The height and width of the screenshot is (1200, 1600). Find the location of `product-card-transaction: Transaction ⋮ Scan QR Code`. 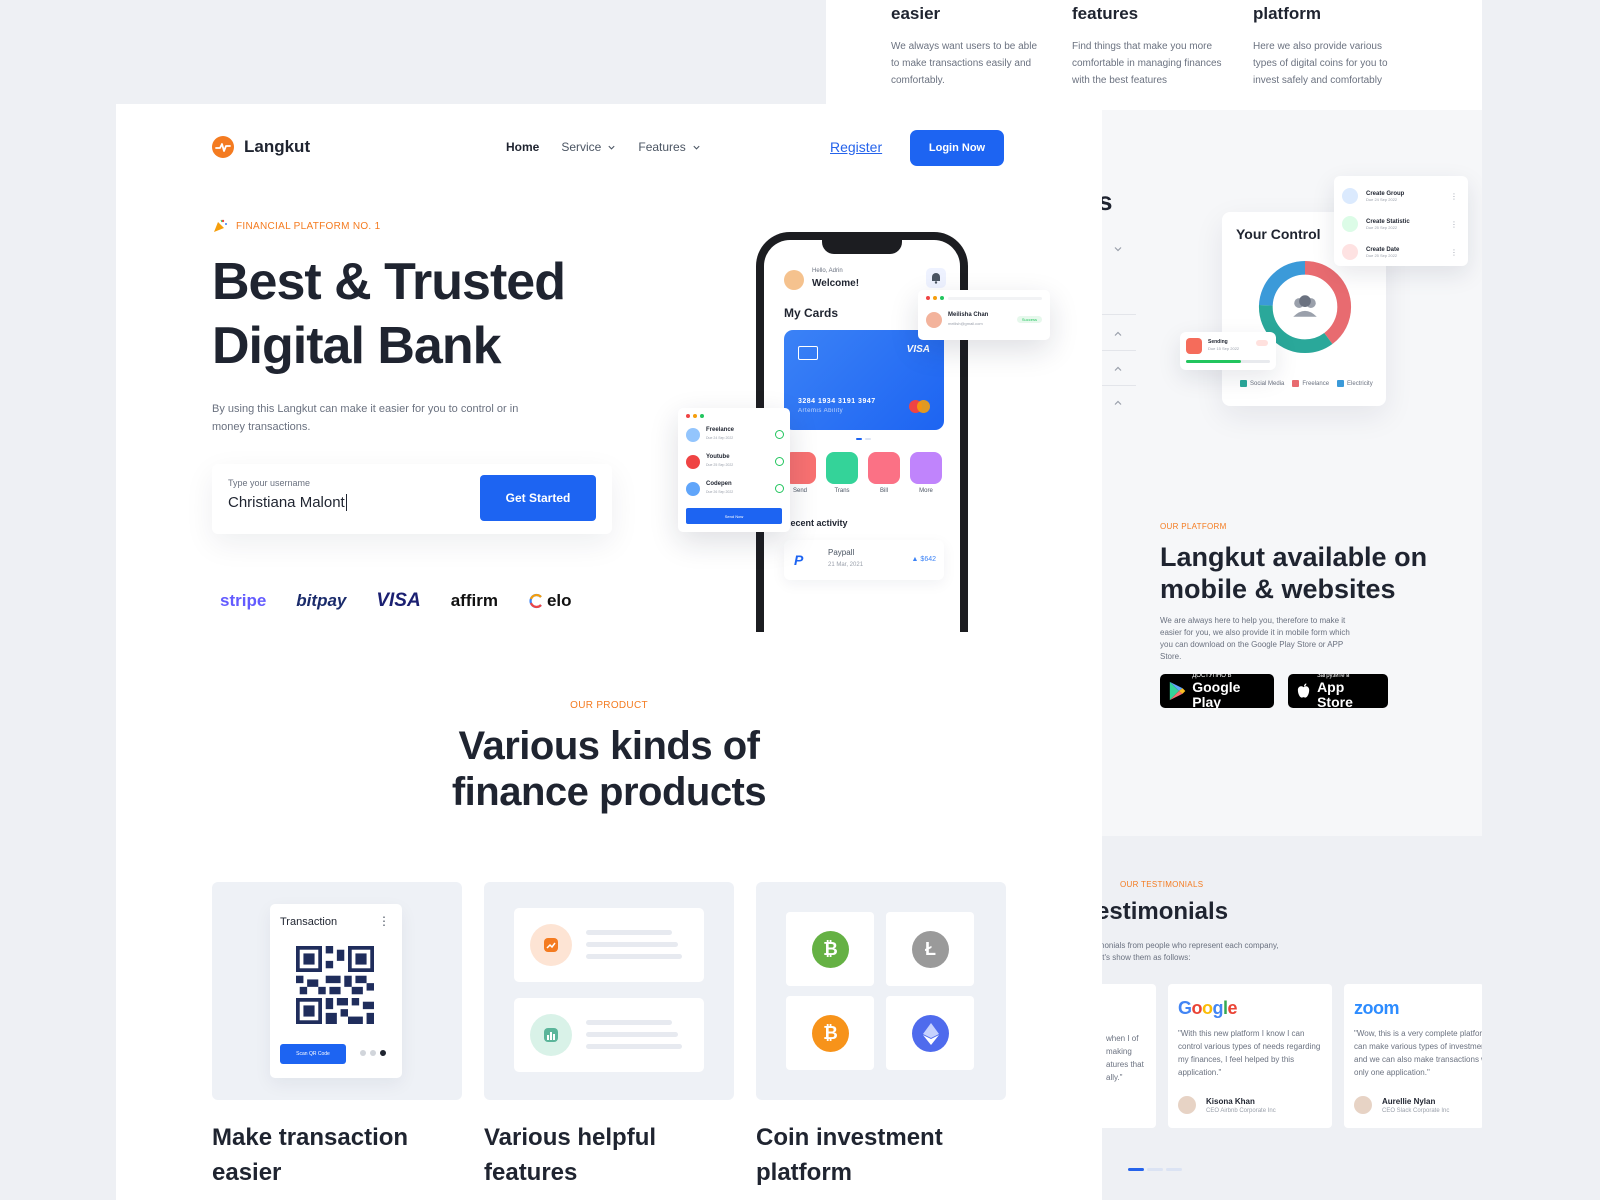

product-card-transaction: Transaction ⋮ Scan QR Code is located at coordinates (337, 991).